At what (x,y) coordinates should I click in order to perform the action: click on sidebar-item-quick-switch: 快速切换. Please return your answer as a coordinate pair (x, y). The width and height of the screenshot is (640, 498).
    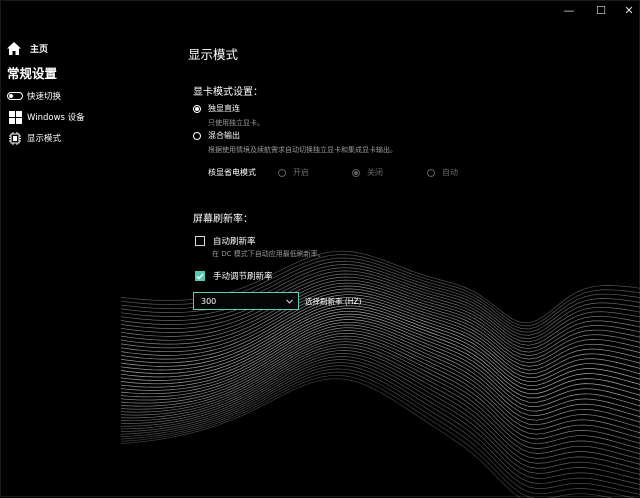
    Looking at the image, I should click on (34, 96).